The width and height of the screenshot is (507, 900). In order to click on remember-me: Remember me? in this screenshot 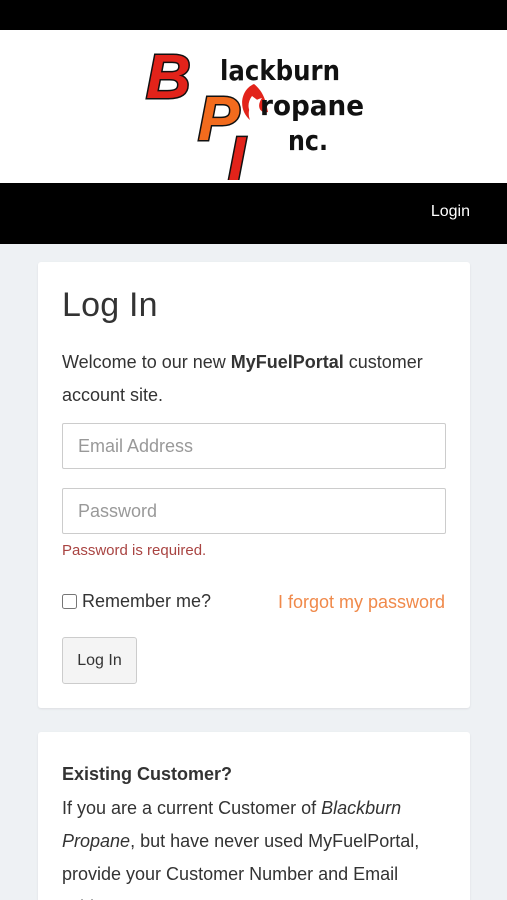, I will do `click(136, 601)`.